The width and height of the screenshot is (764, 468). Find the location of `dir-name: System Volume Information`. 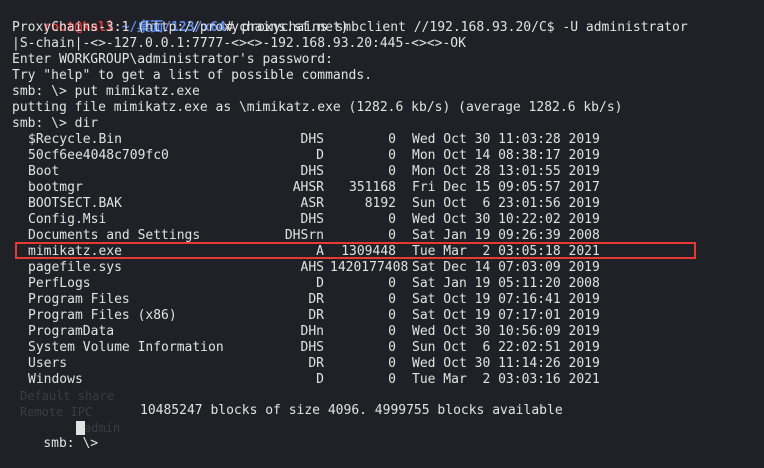

dir-name: System Volume Information is located at coordinates (126, 347).